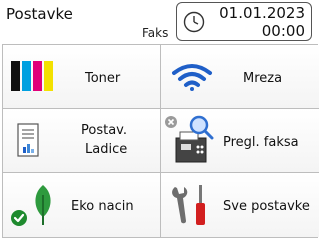 The height and width of the screenshot is (240, 320). What do you see at coordinates (28, 140) in the screenshot?
I see `paper-tray-icon` at bounding box center [28, 140].